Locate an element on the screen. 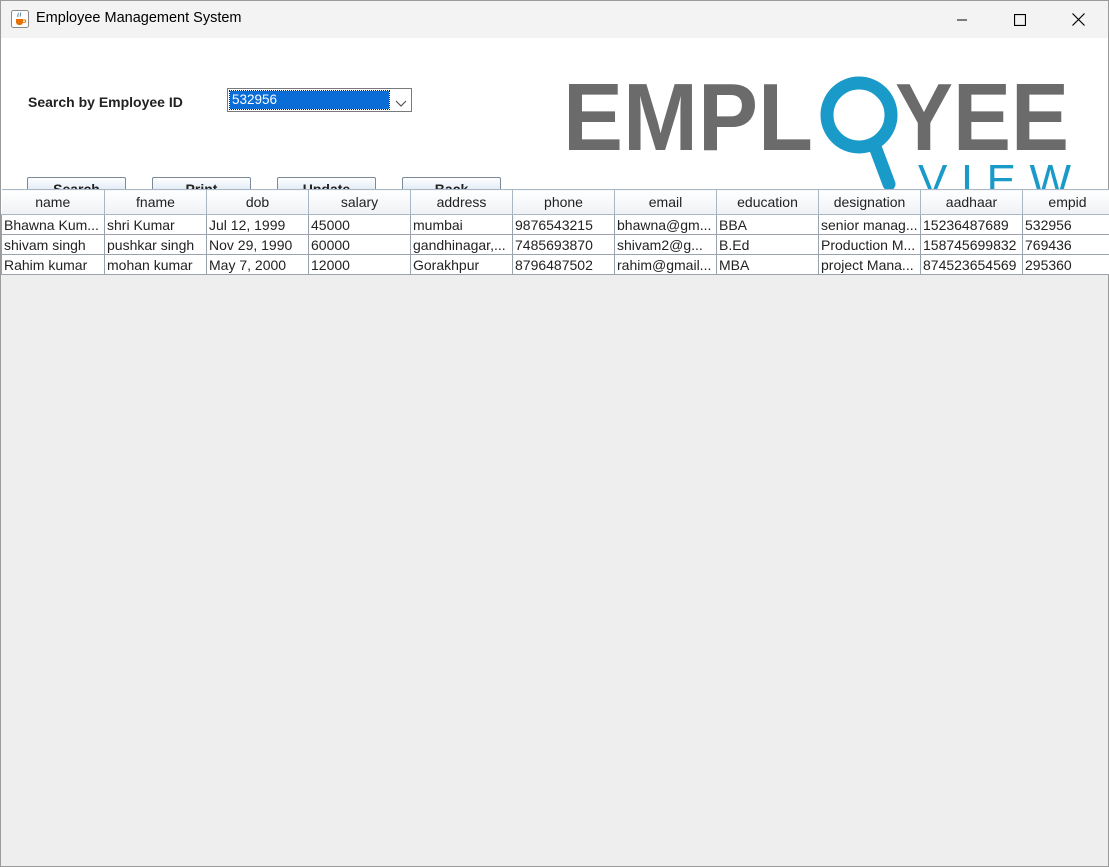 Image resolution: width=1109 pixels, height=867 pixels. table-cell: 12000 is located at coordinates (359, 264).